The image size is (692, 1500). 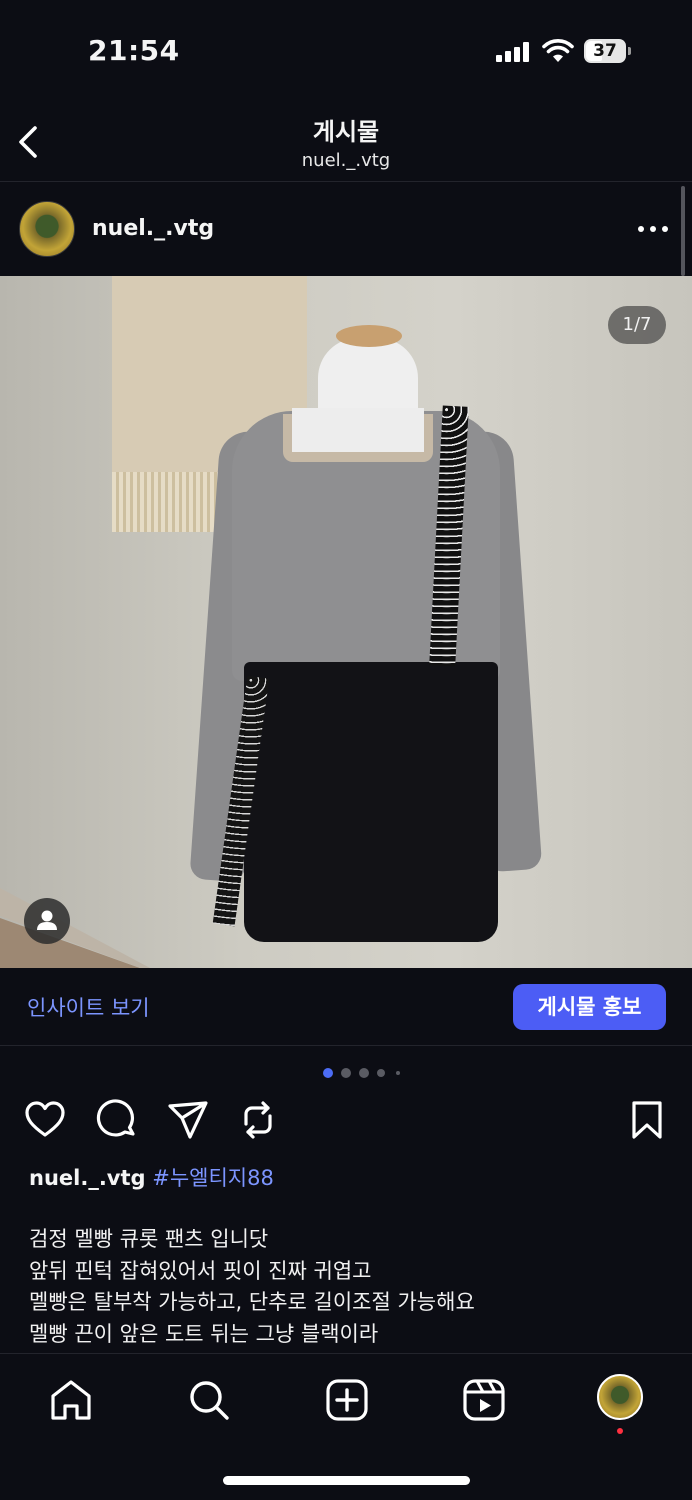 What do you see at coordinates (346, 229) in the screenshot?
I see `post-author-row: nuel._.vtg` at bounding box center [346, 229].